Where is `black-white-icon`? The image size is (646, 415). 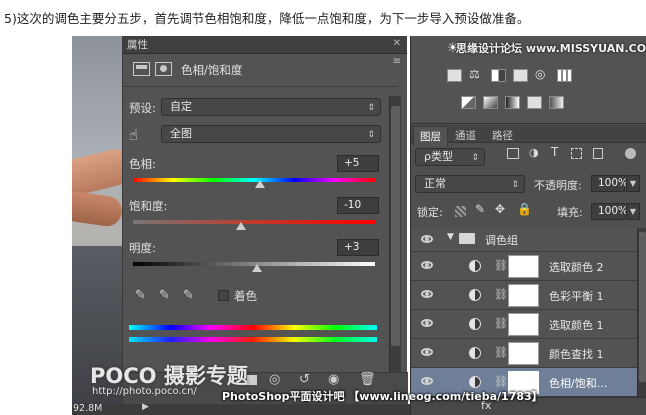 black-white-icon is located at coordinates (498, 75).